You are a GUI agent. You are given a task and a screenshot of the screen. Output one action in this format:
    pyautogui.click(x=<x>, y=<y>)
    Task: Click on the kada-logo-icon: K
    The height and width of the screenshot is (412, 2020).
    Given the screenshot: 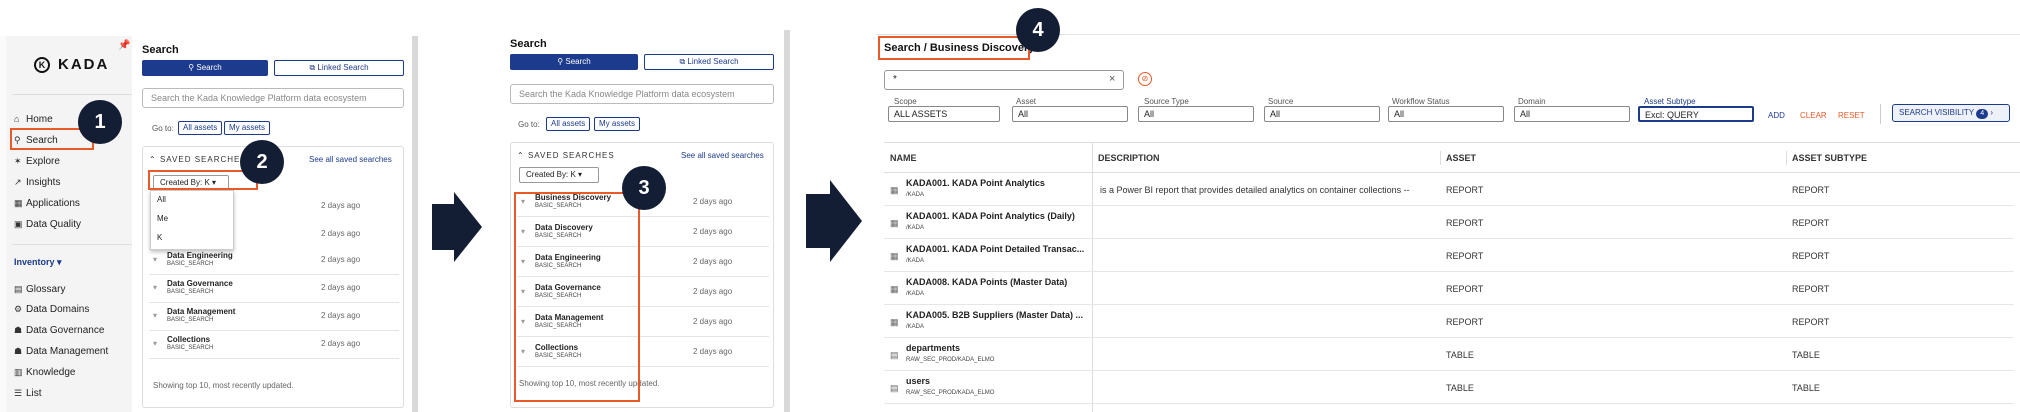 What is the action you would take?
    pyautogui.click(x=42, y=65)
    